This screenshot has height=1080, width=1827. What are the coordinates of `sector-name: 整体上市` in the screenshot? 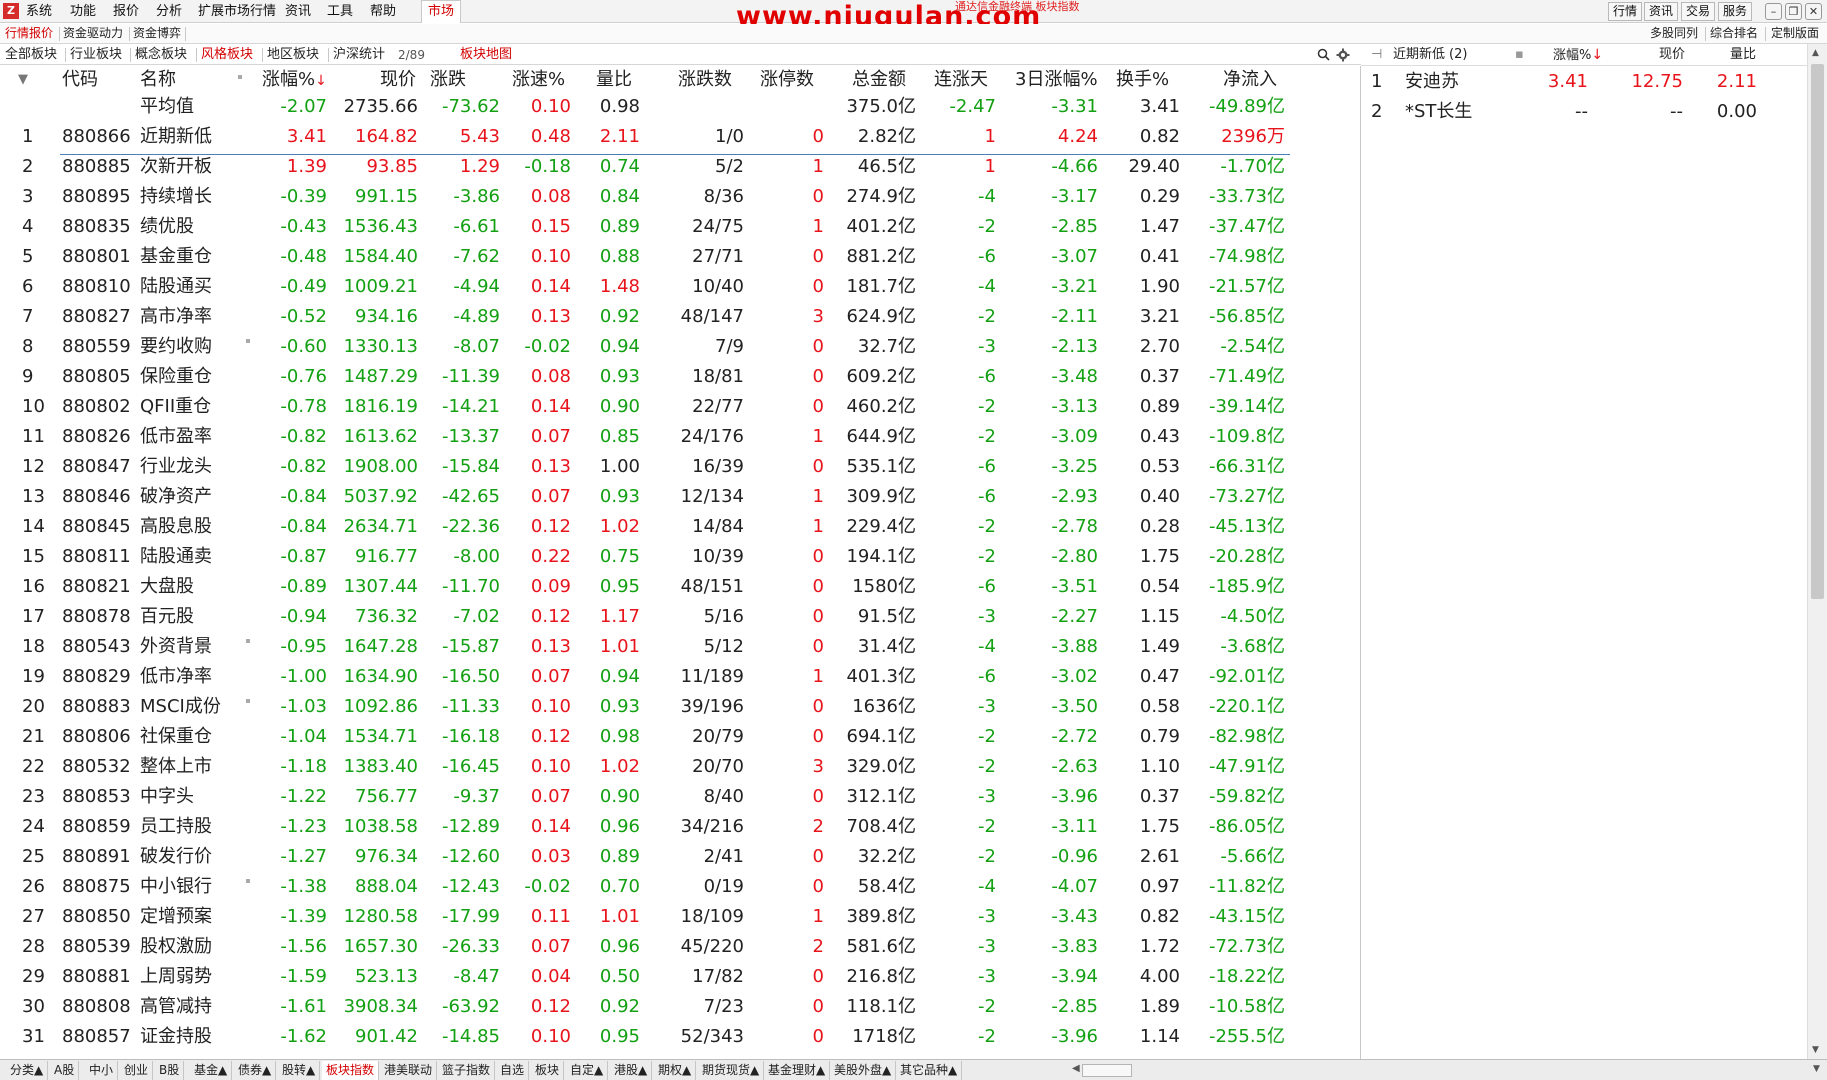 It's located at (176, 767).